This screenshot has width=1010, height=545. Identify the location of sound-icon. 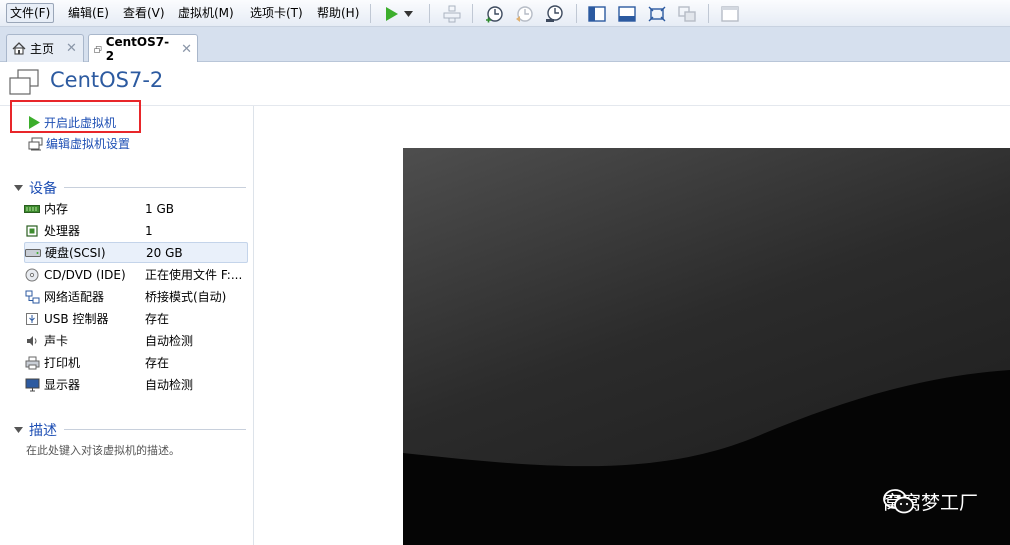
(32, 341).